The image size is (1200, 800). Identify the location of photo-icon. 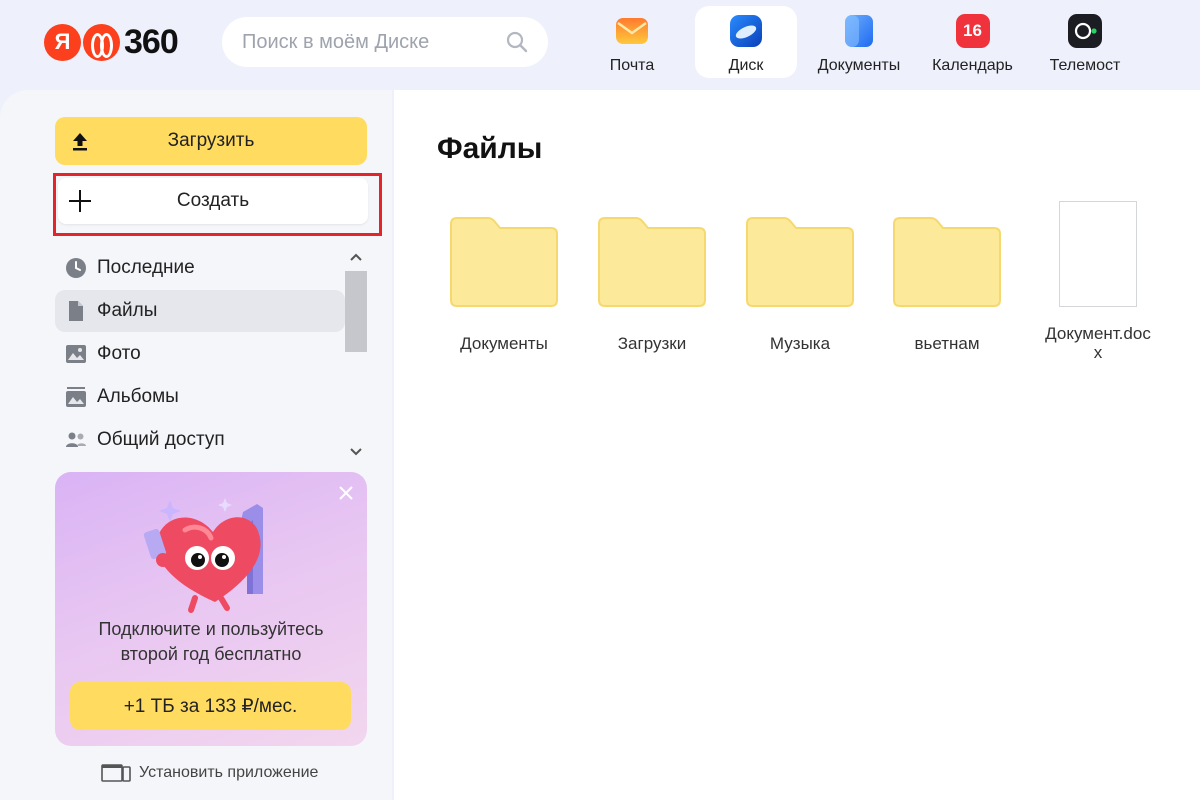
(76, 354).